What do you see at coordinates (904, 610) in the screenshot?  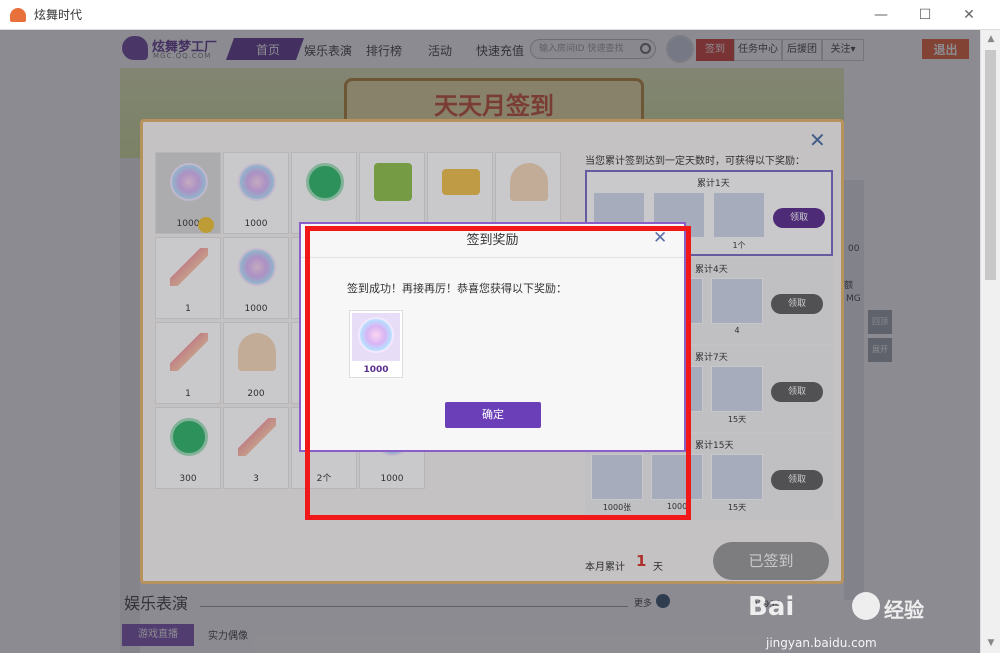 I see `watermark-text: 经验` at bounding box center [904, 610].